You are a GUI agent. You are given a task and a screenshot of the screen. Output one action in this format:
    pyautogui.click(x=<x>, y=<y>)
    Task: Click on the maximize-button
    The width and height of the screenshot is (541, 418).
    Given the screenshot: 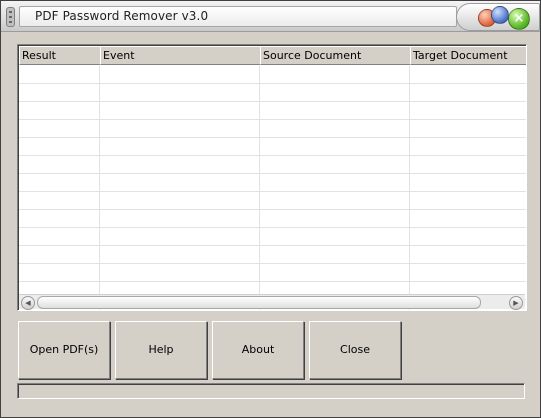 What is the action you would take?
    pyautogui.click(x=500, y=15)
    